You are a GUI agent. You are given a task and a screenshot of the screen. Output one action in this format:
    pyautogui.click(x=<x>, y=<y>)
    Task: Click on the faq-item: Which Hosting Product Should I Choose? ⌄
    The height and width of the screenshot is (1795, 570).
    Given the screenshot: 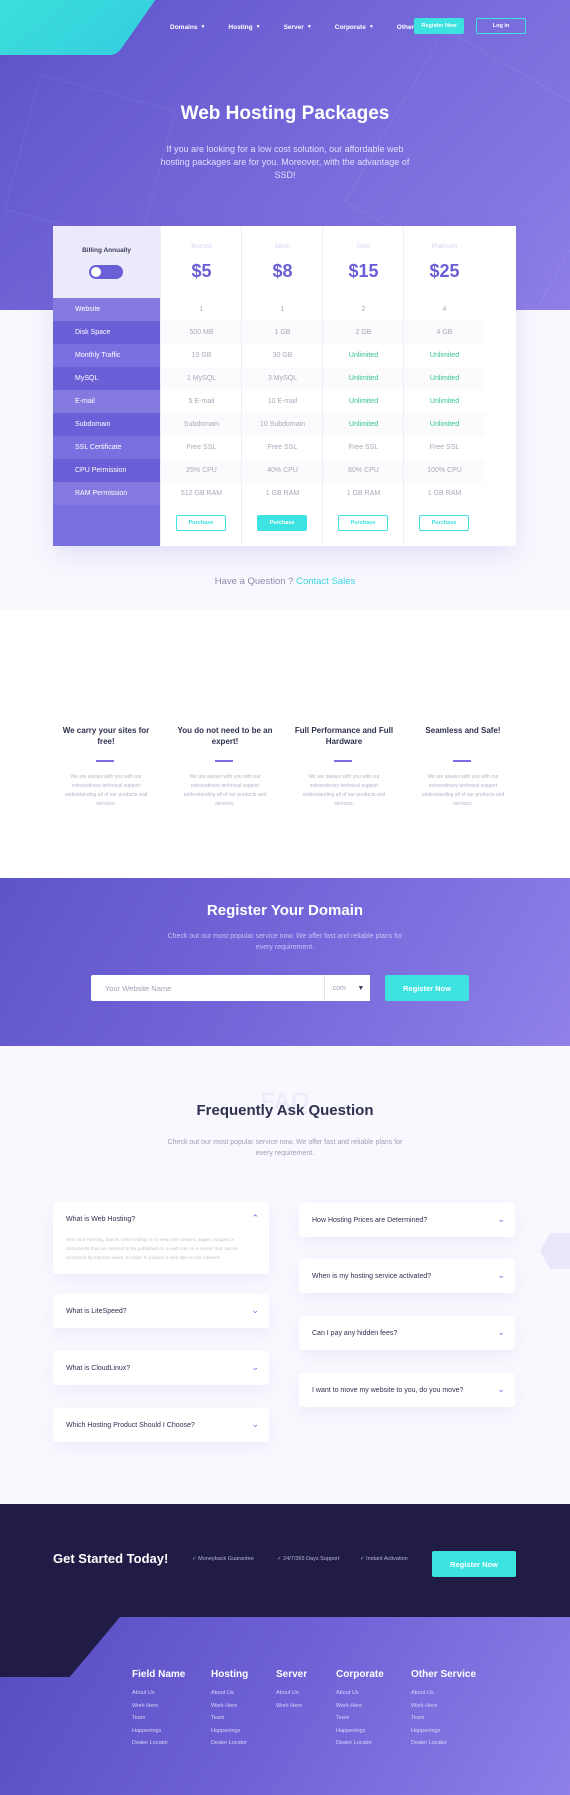 What is the action you would take?
    pyautogui.click(x=161, y=1425)
    